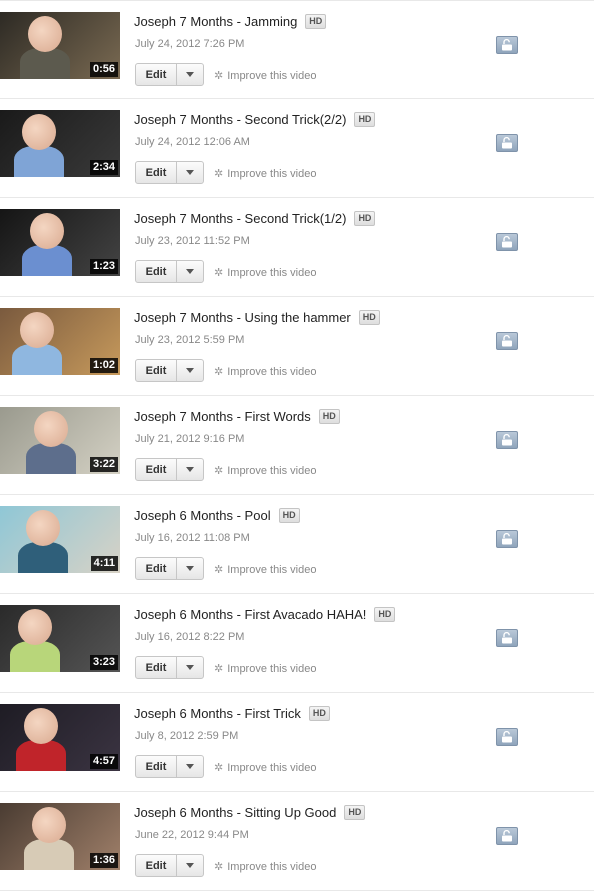 The width and height of the screenshot is (594, 894). I want to click on video-thumbnail: 3:22, so click(60, 440).